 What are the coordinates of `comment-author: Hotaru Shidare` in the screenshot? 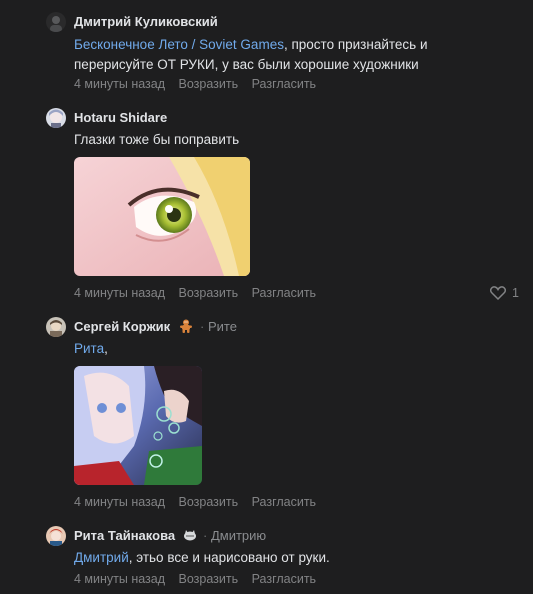 It's located at (120, 118).